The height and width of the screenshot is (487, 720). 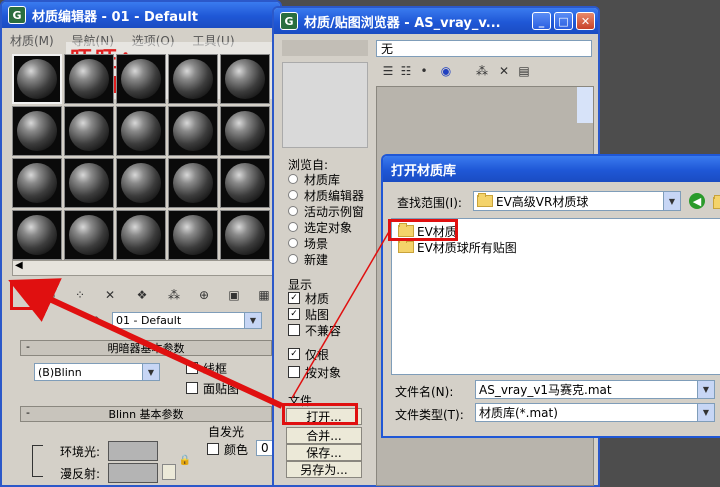 I want to click on arrow-to-open, so click(x=146, y=343).